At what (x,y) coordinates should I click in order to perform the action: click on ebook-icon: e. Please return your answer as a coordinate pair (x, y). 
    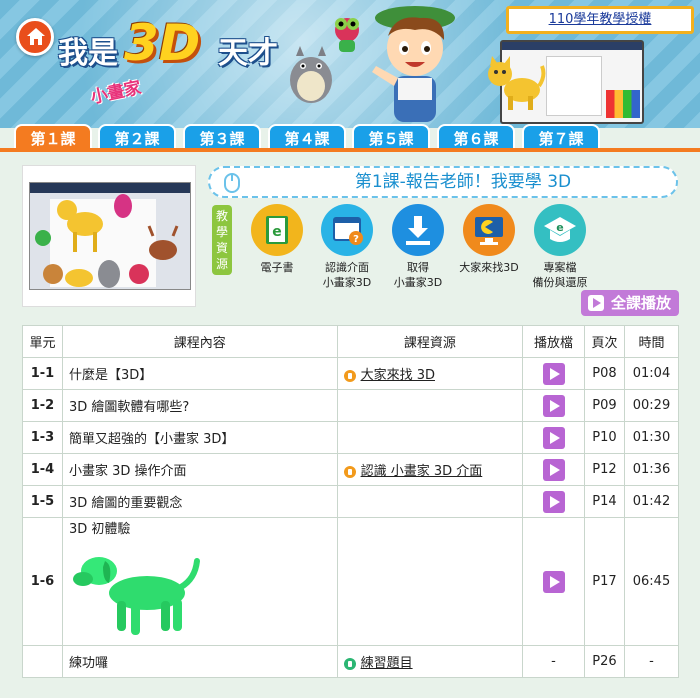
    Looking at the image, I should click on (277, 230).